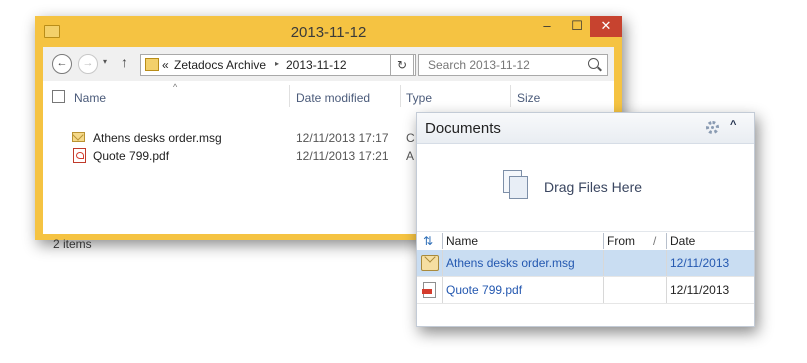 The width and height of the screenshot is (807, 363). What do you see at coordinates (733, 125) in the screenshot?
I see `collapse-button: ^` at bounding box center [733, 125].